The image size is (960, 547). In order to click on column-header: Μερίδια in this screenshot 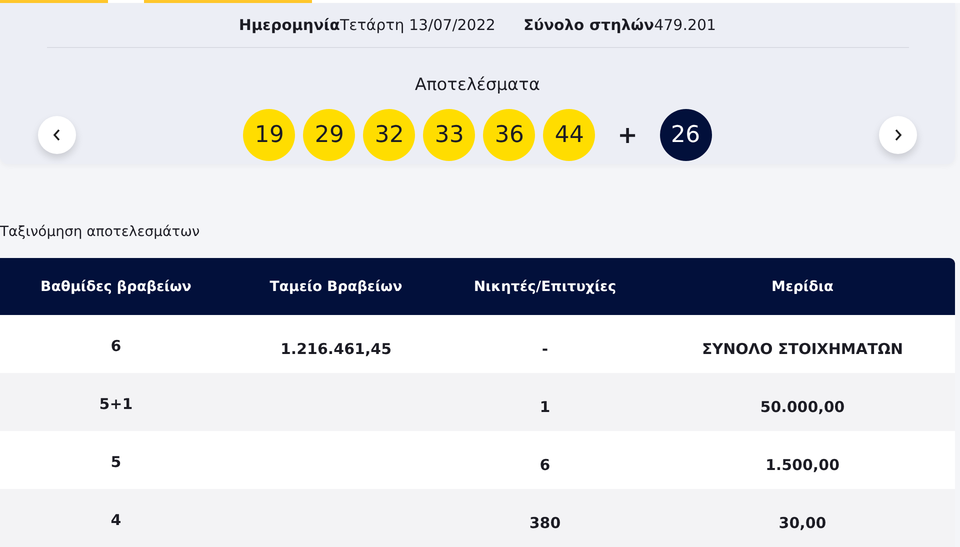, I will do `click(802, 286)`.